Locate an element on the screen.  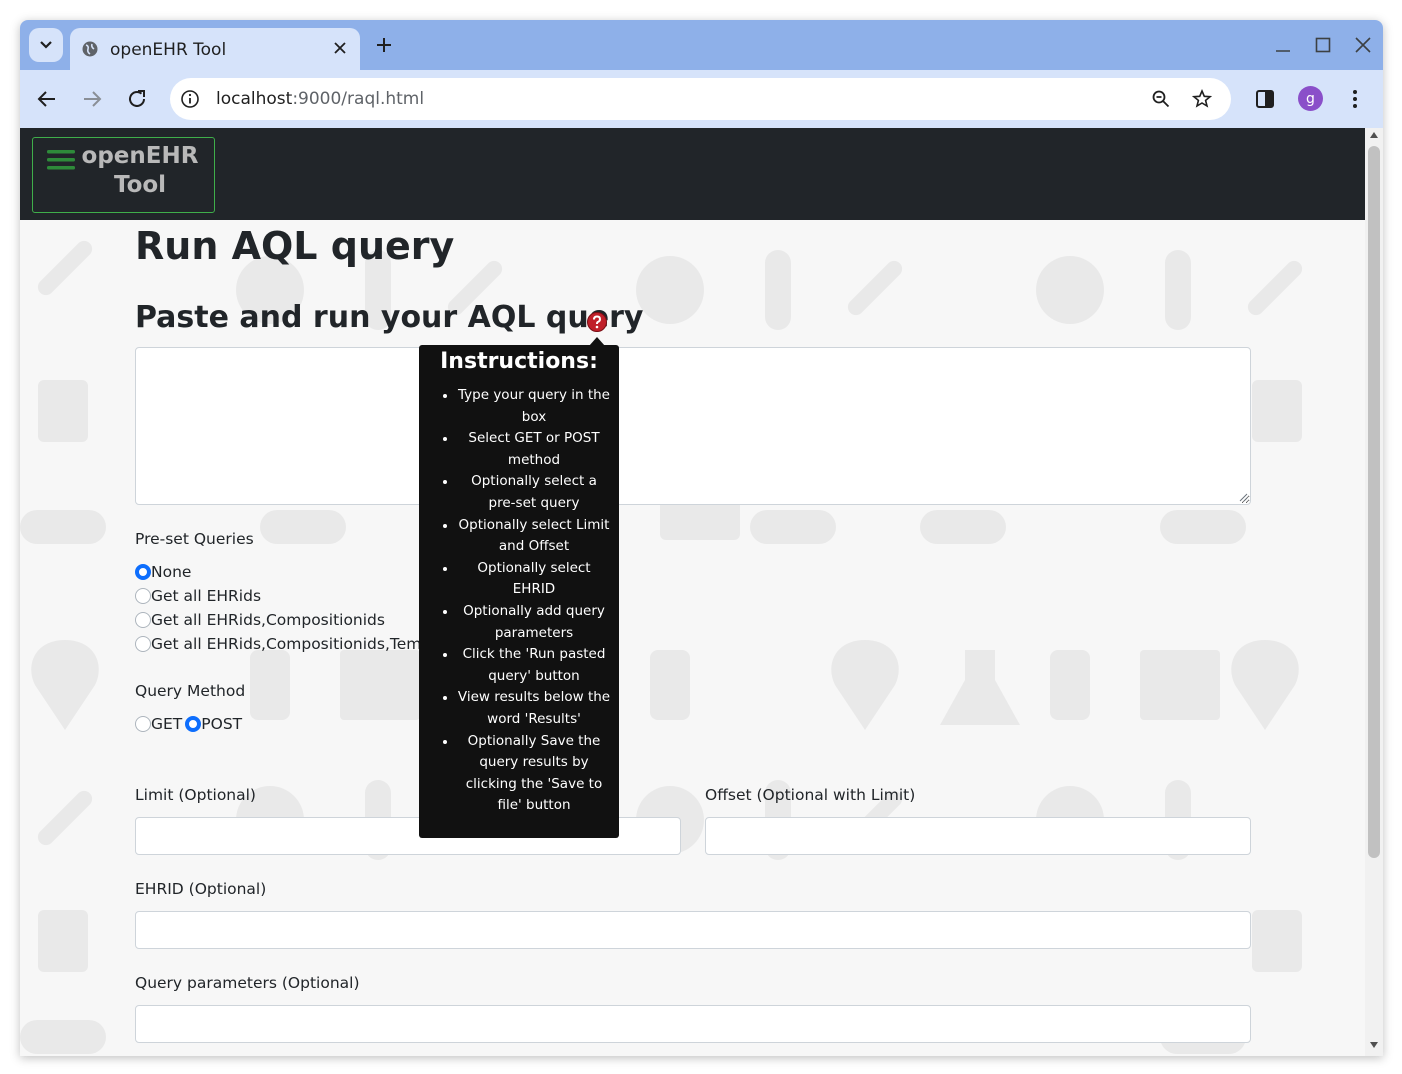
instruction-item: Optionally add query parameters is located at coordinates (519, 622).